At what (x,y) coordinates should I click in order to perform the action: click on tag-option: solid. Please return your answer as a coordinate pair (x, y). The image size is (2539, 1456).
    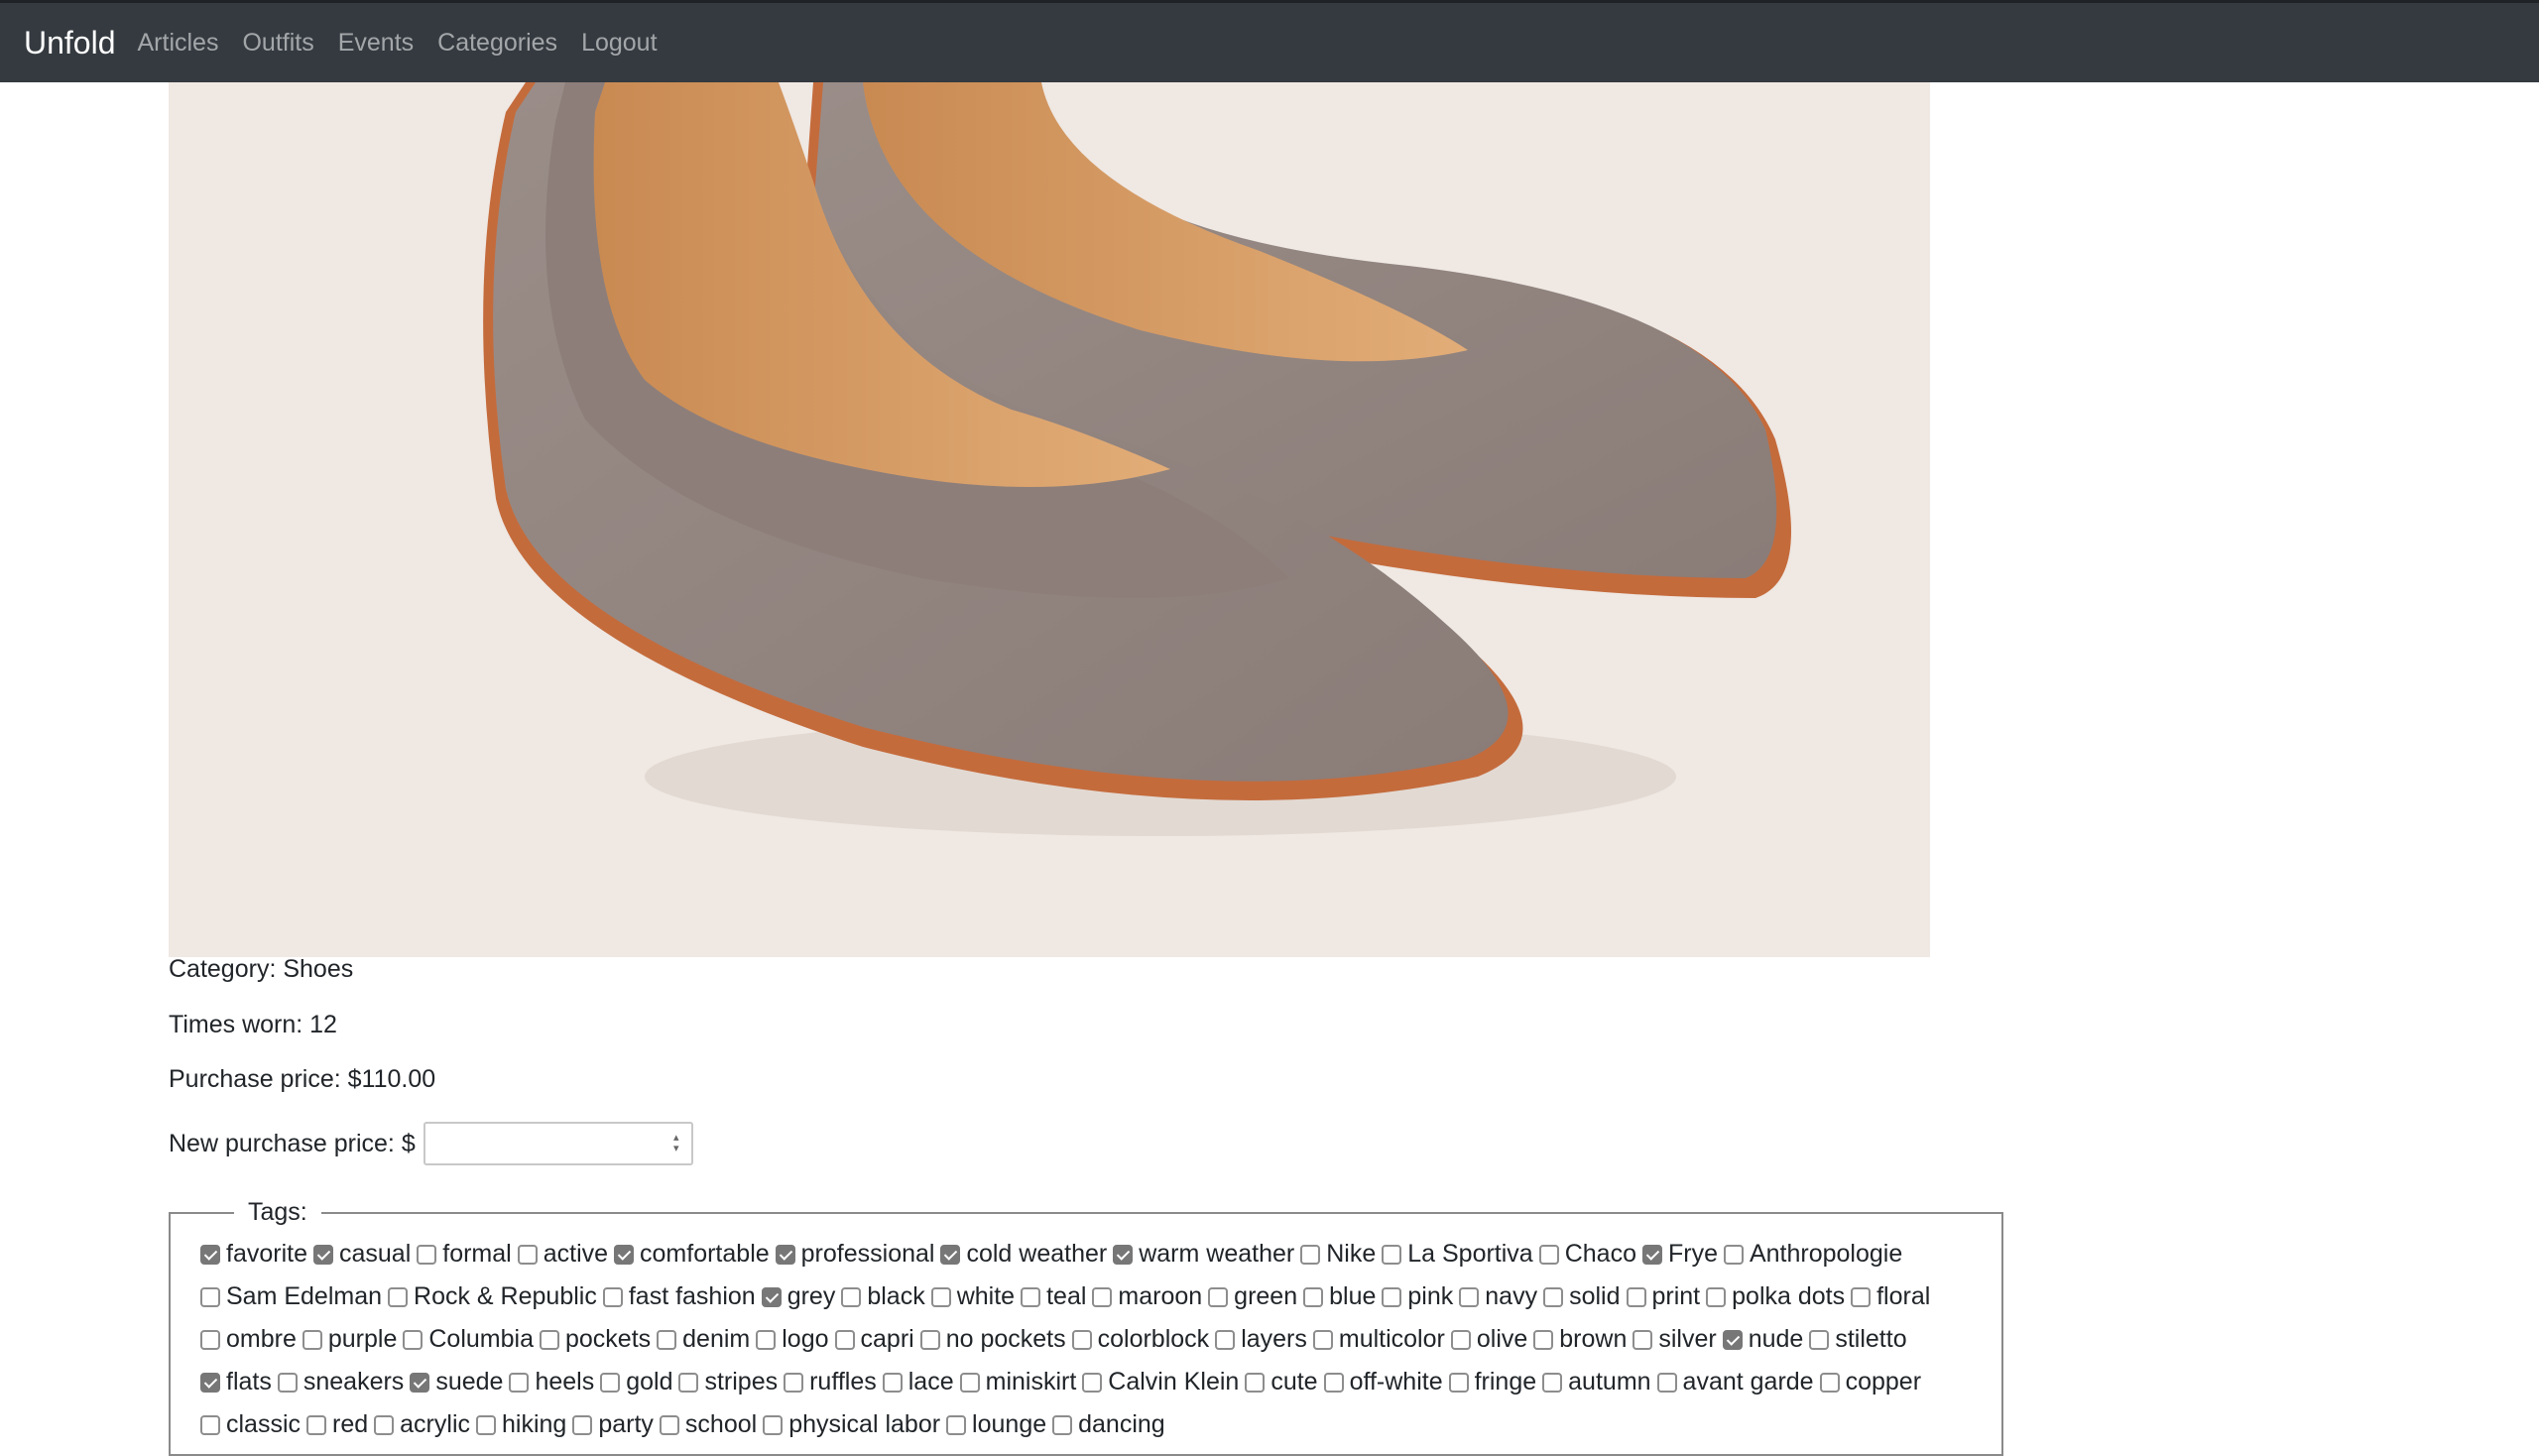
    Looking at the image, I should click on (1582, 1296).